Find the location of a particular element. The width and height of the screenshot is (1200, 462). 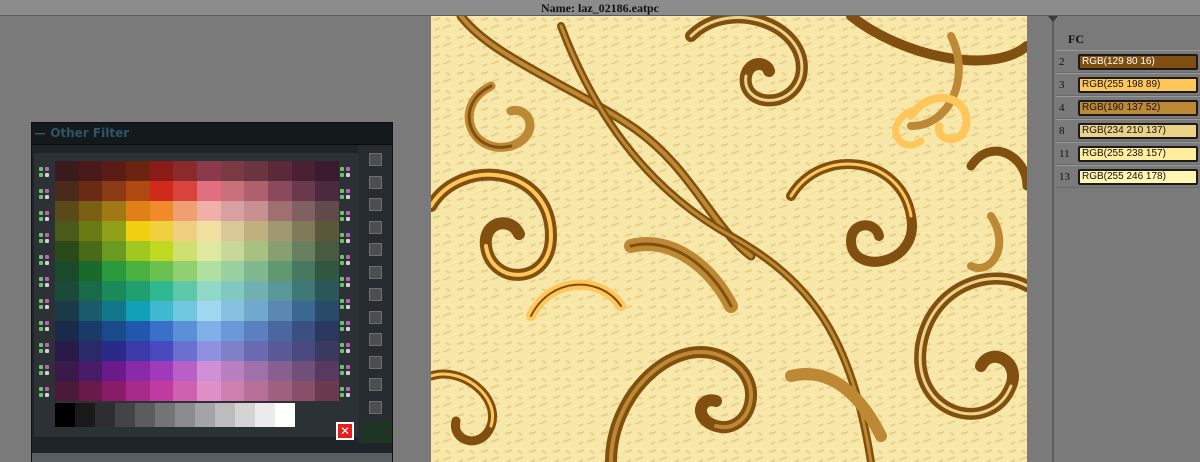

fc-color-swatch: RGB(255 246 178) is located at coordinates (1138, 177).